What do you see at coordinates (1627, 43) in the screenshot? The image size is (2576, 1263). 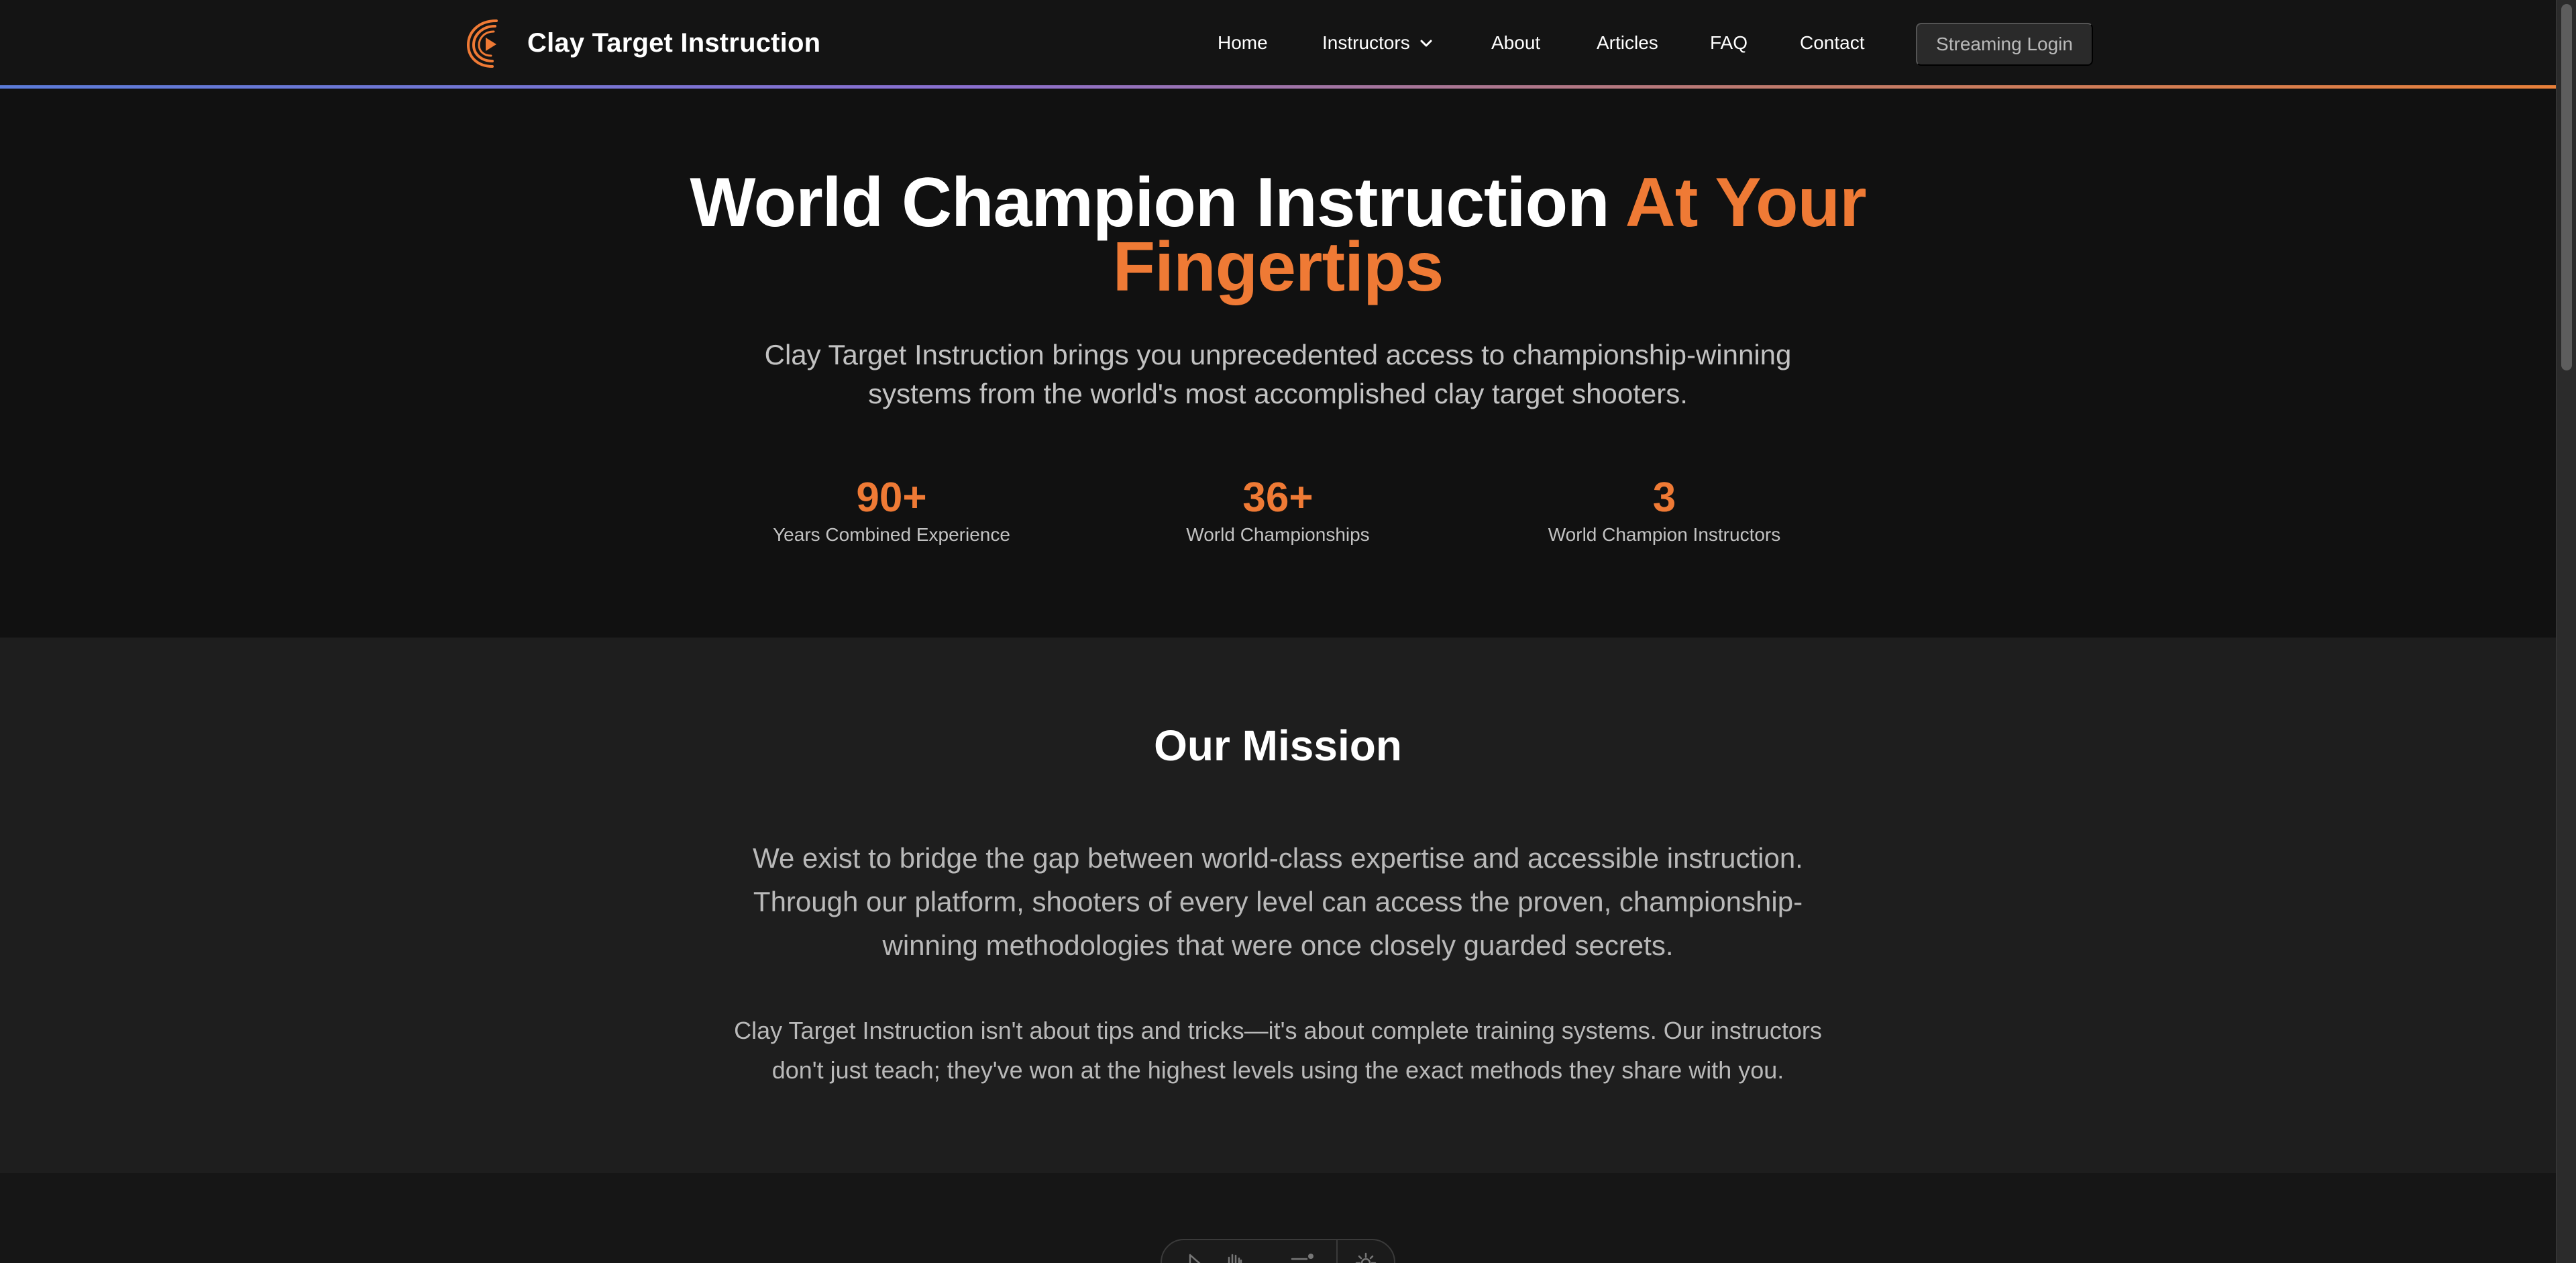 I see `nav-articles: Articles` at bounding box center [1627, 43].